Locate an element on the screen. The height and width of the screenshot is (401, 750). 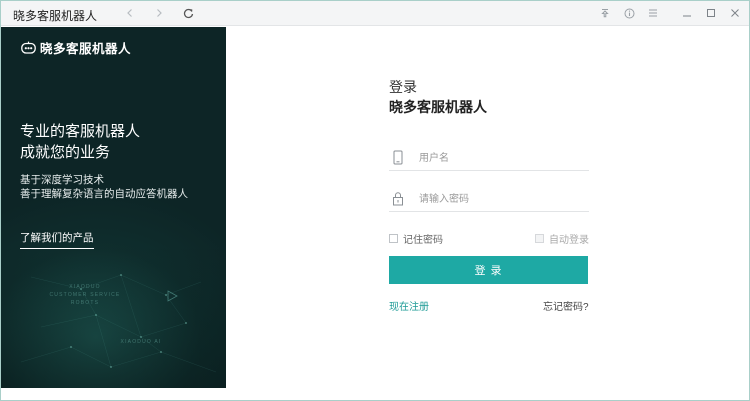
remember-password-label: 记住密码 is located at coordinates (423, 240).